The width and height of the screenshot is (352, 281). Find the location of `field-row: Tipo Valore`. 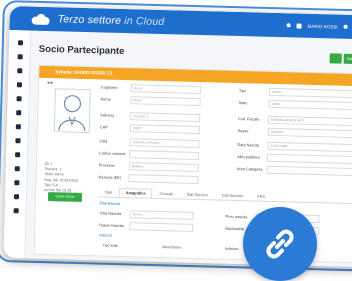

field-row: Tipo Valore is located at coordinates (295, 93).